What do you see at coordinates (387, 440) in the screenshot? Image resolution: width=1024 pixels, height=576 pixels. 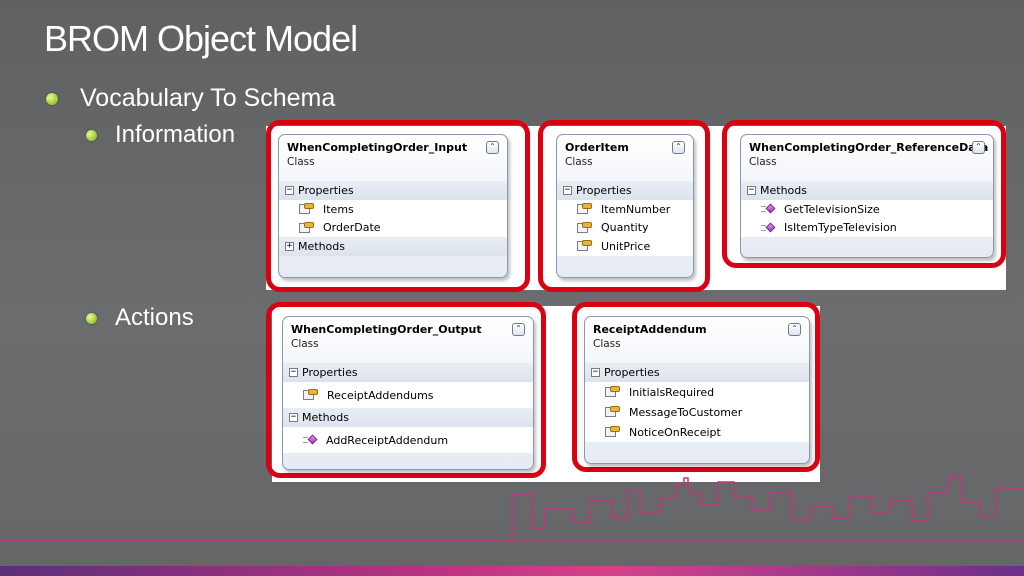 I see `method-label: AddReceiptAddendum` at bounding box center [387, 440].